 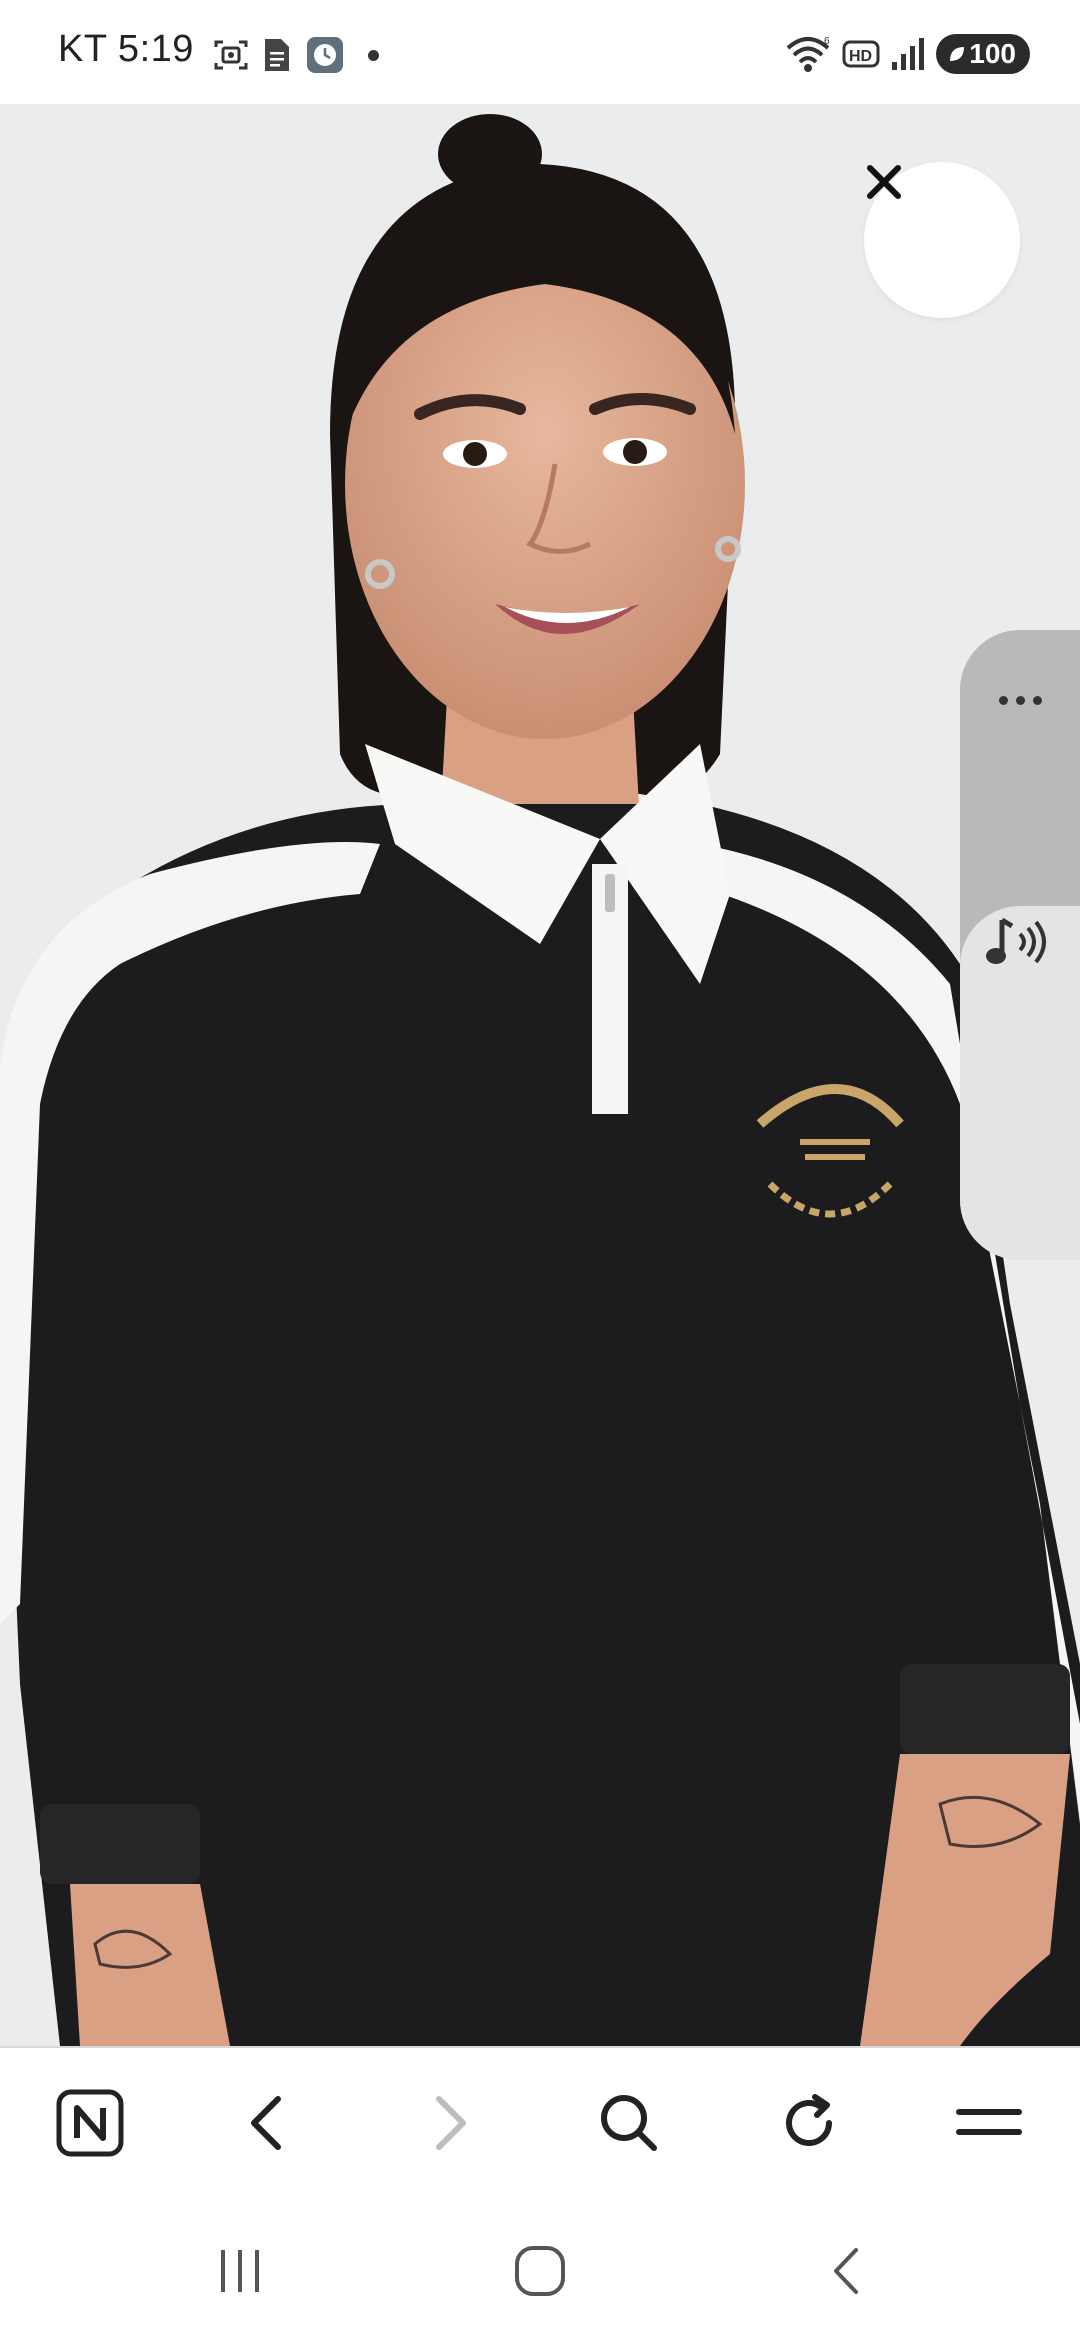 I want to click on system-back-icon, so click(x=846, y=2271).